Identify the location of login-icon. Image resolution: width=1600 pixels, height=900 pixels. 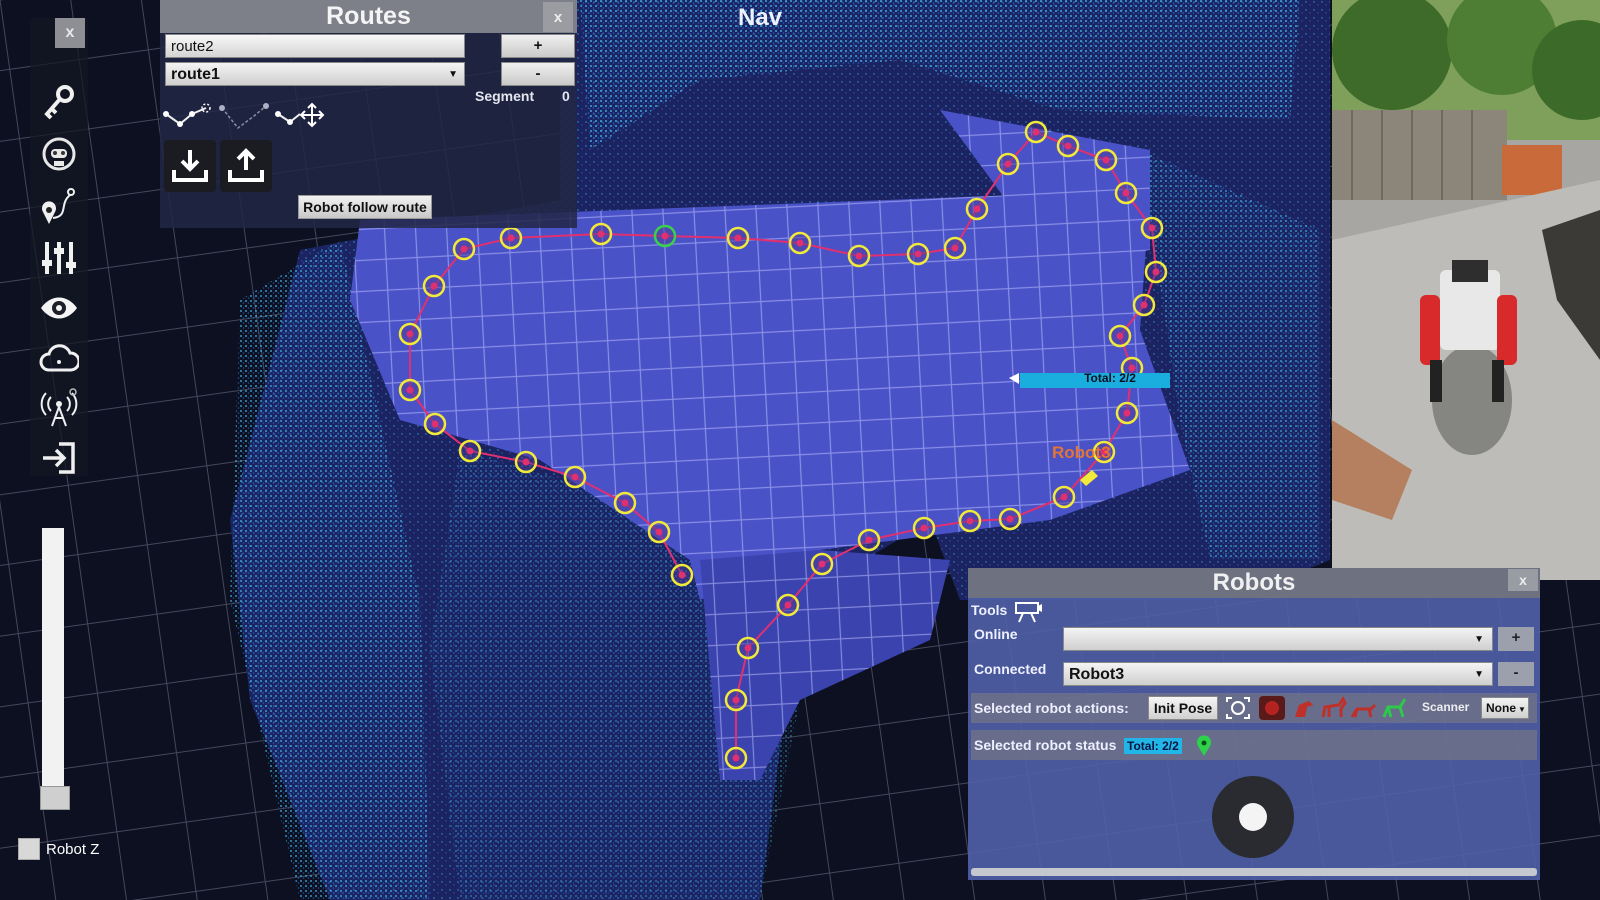
(59, 458).